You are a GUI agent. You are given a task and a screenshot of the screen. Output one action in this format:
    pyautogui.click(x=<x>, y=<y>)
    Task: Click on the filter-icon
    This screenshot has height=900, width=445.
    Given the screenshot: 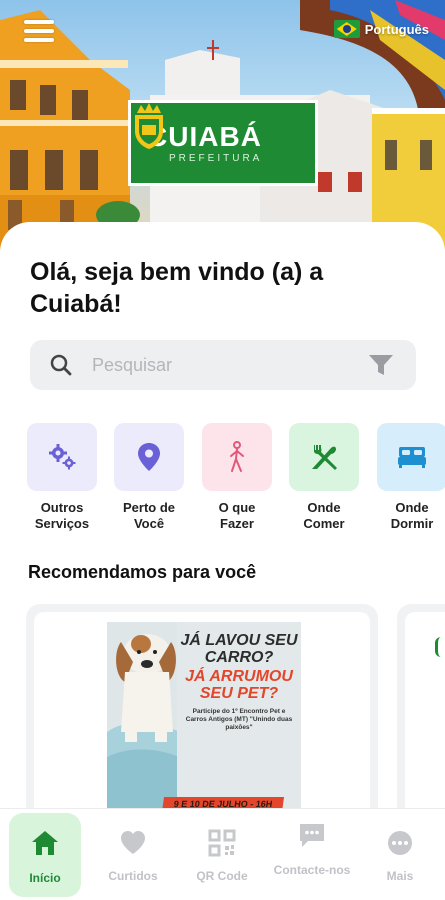 What is the action you would take?
    pyautogui.click(x=381, y=365)
    